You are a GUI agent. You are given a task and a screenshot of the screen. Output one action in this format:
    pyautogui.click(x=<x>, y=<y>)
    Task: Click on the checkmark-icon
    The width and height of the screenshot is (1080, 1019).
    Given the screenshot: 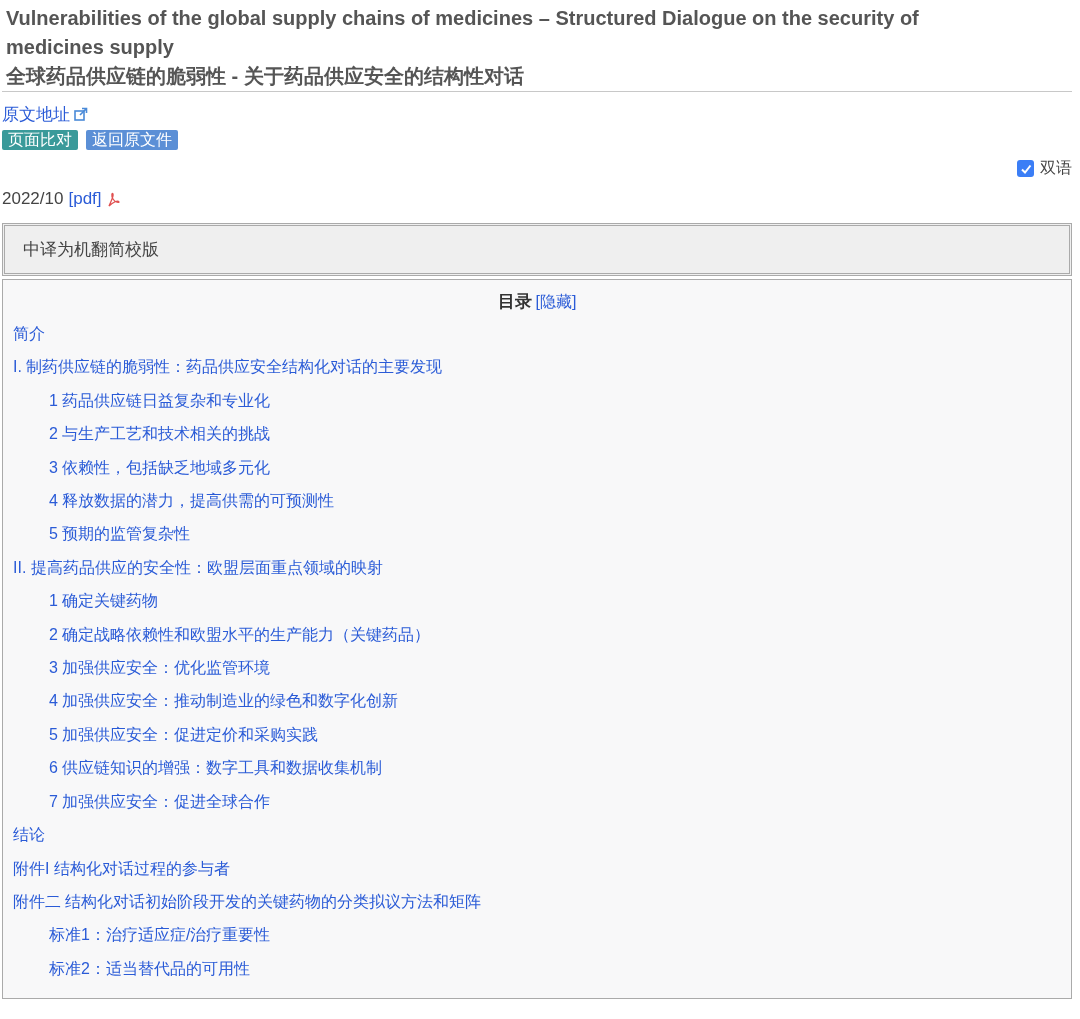 What is the action you would take?
    pyautogui.click(x=1025, y=168)
    